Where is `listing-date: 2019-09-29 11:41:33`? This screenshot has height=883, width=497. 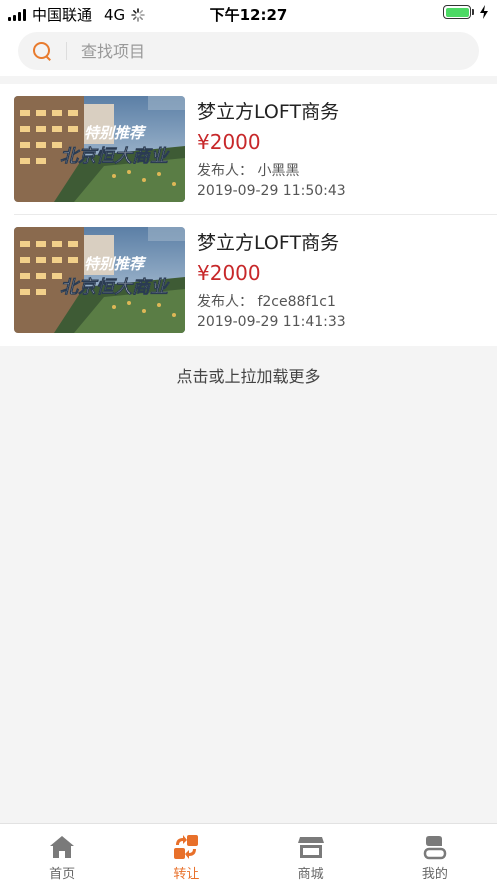 listing-date: 2019-09-29 11:41:33 is located at coordinates (271, 322).